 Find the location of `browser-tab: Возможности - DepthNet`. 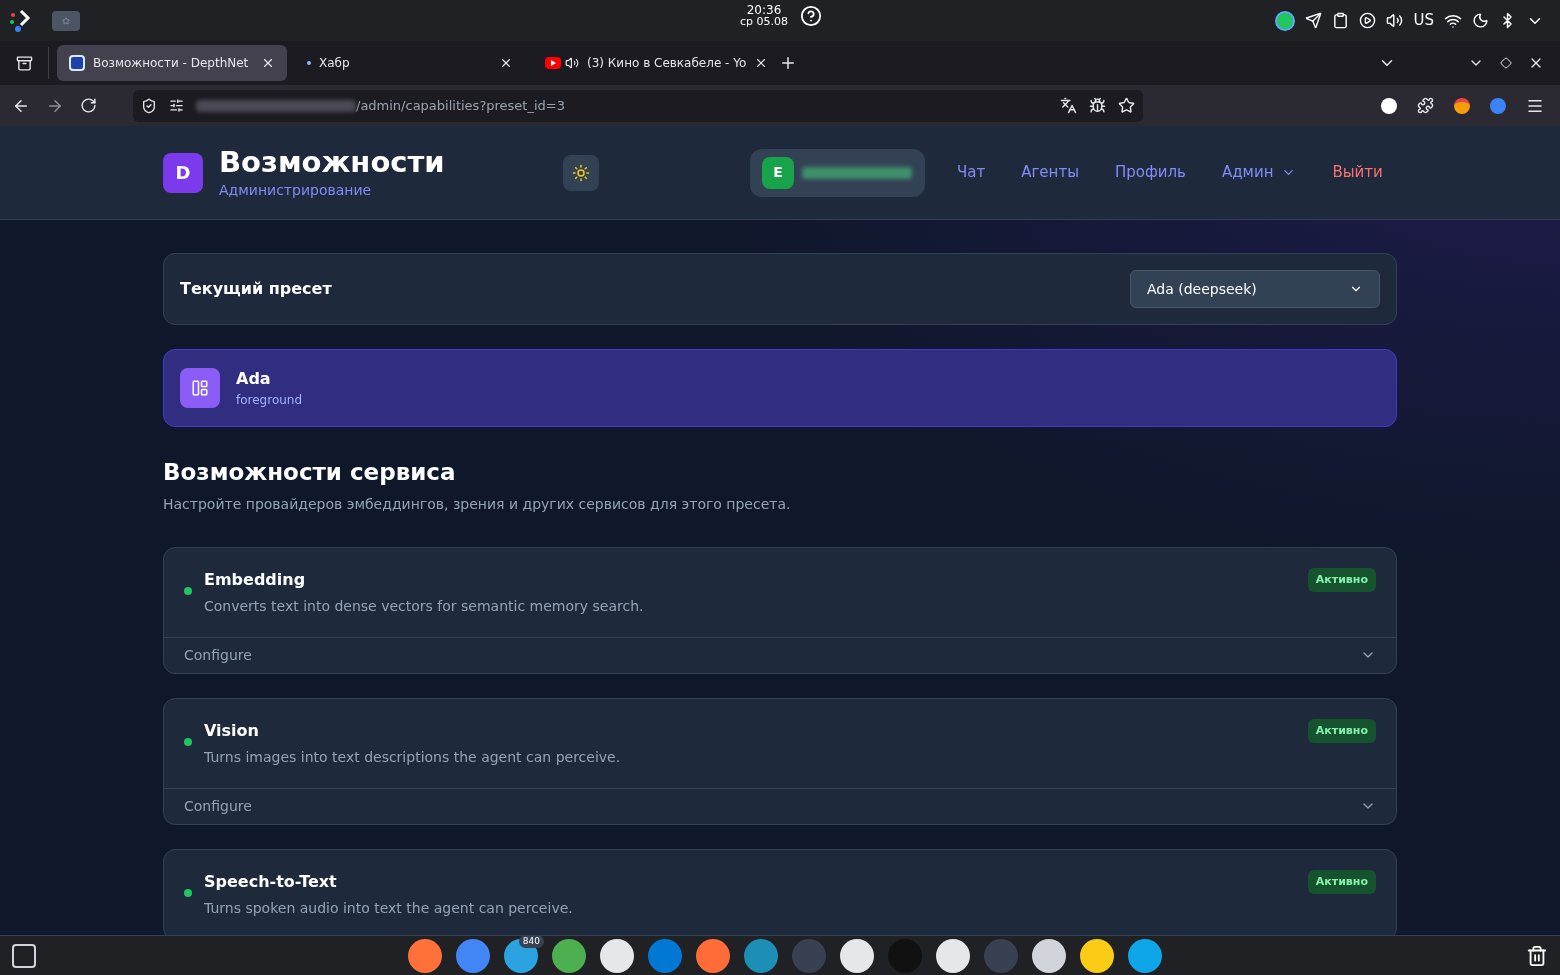

browser-tab: Возможности - DepthNet is located at coordinates (172, 63).